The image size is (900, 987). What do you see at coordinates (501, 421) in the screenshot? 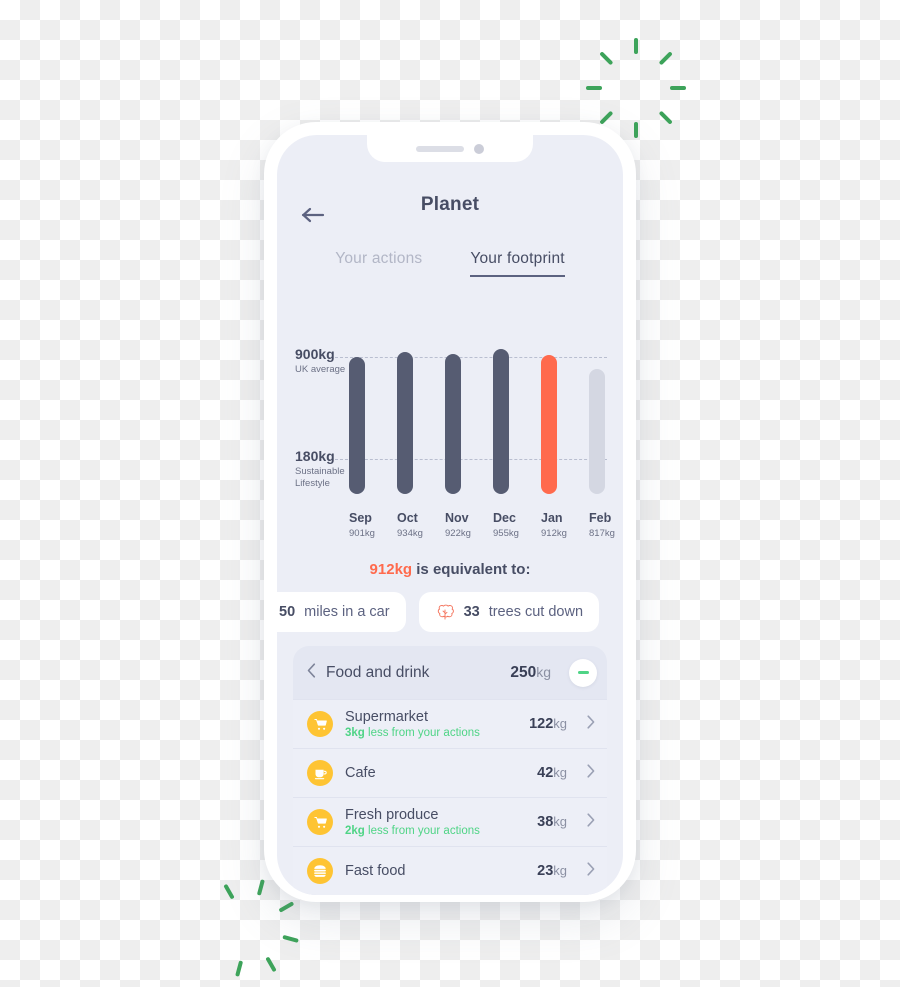
I see `chart-bar-dec` at bounding box center [501, 421].